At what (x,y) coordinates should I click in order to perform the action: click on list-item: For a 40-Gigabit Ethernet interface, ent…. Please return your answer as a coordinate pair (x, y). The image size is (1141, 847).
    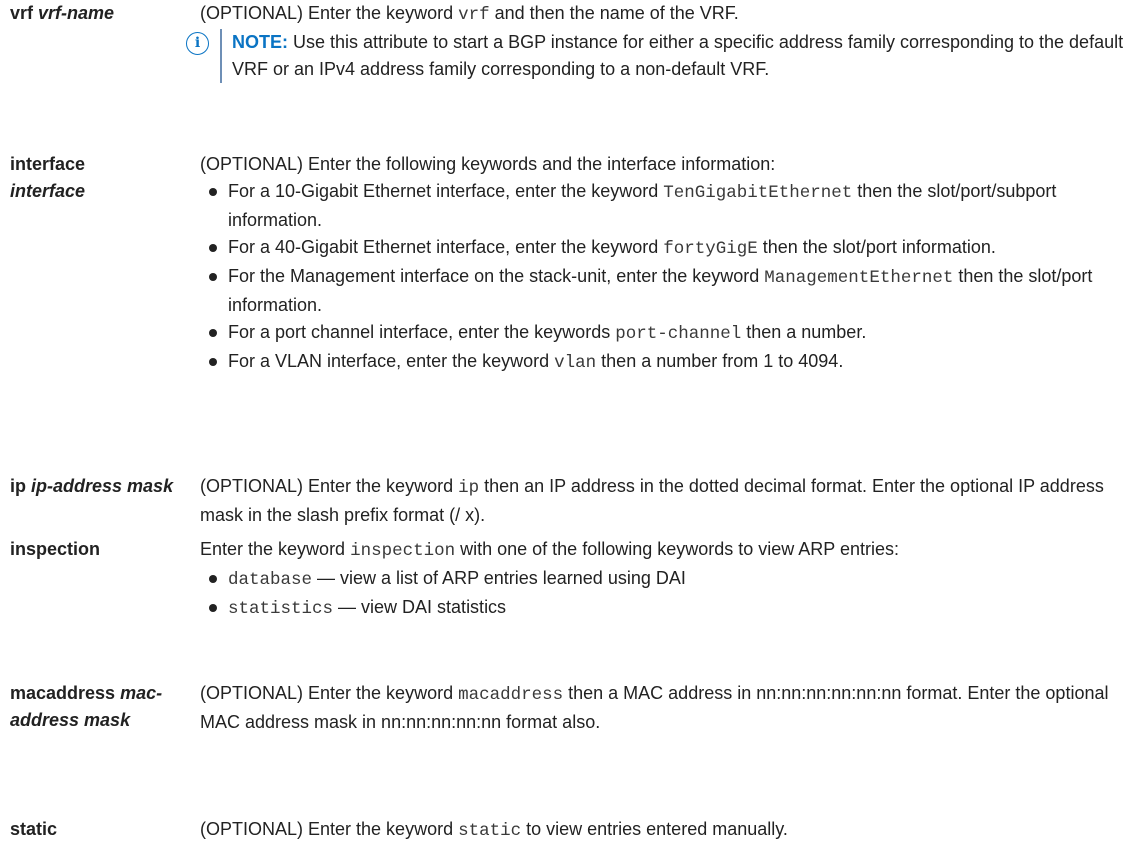
    Looking at the image, I should click on (670, 248).